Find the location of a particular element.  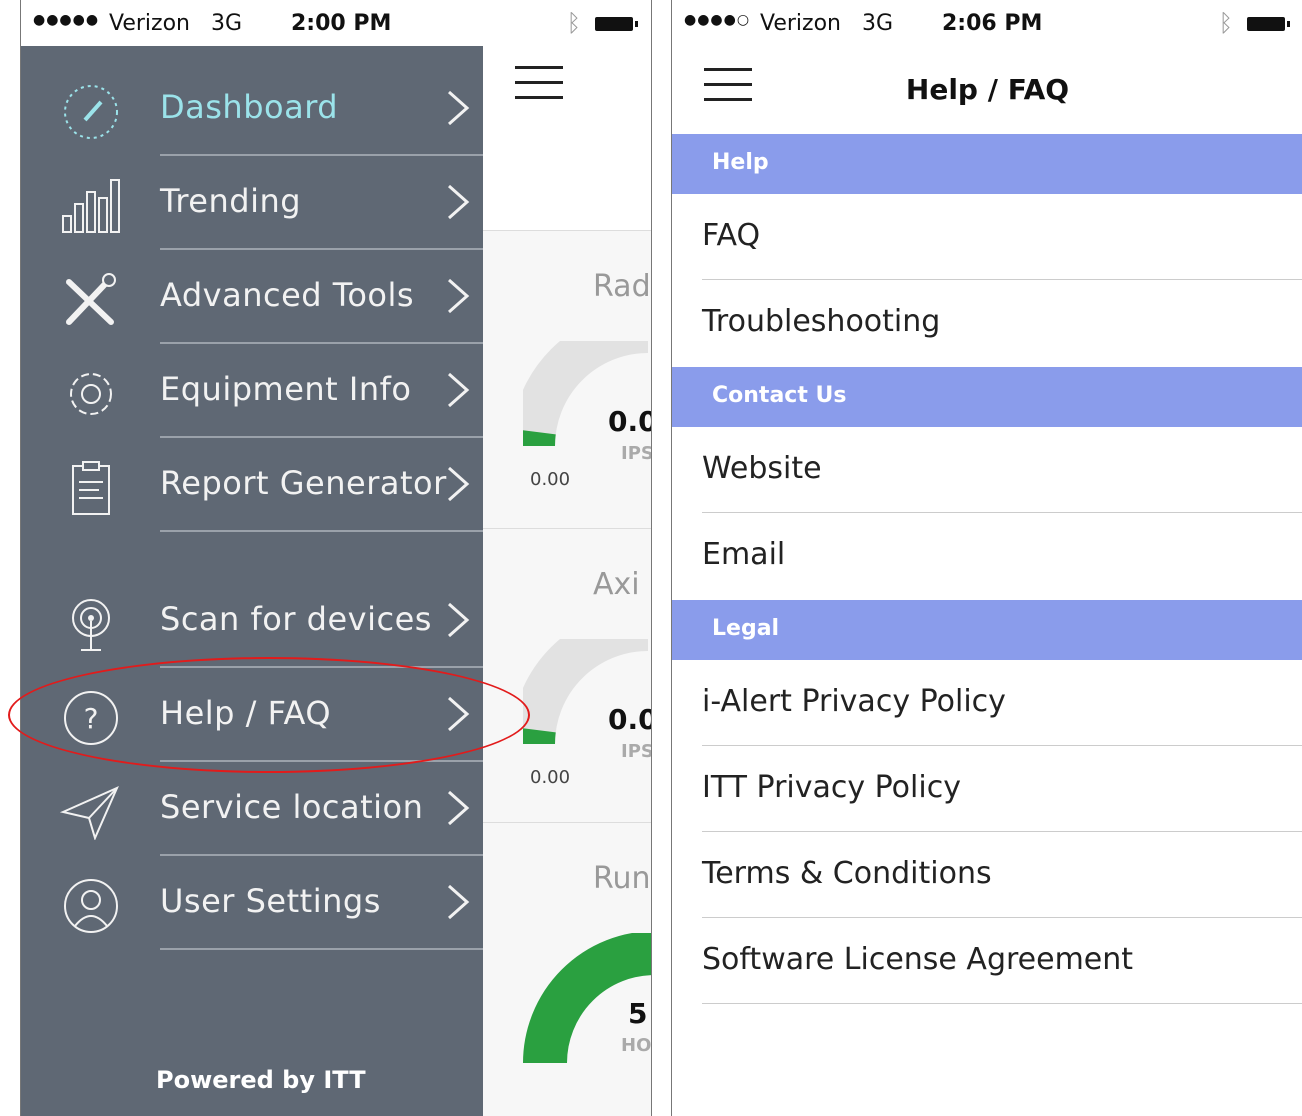

menu-label: Trending is located at coordinates (231, 201).